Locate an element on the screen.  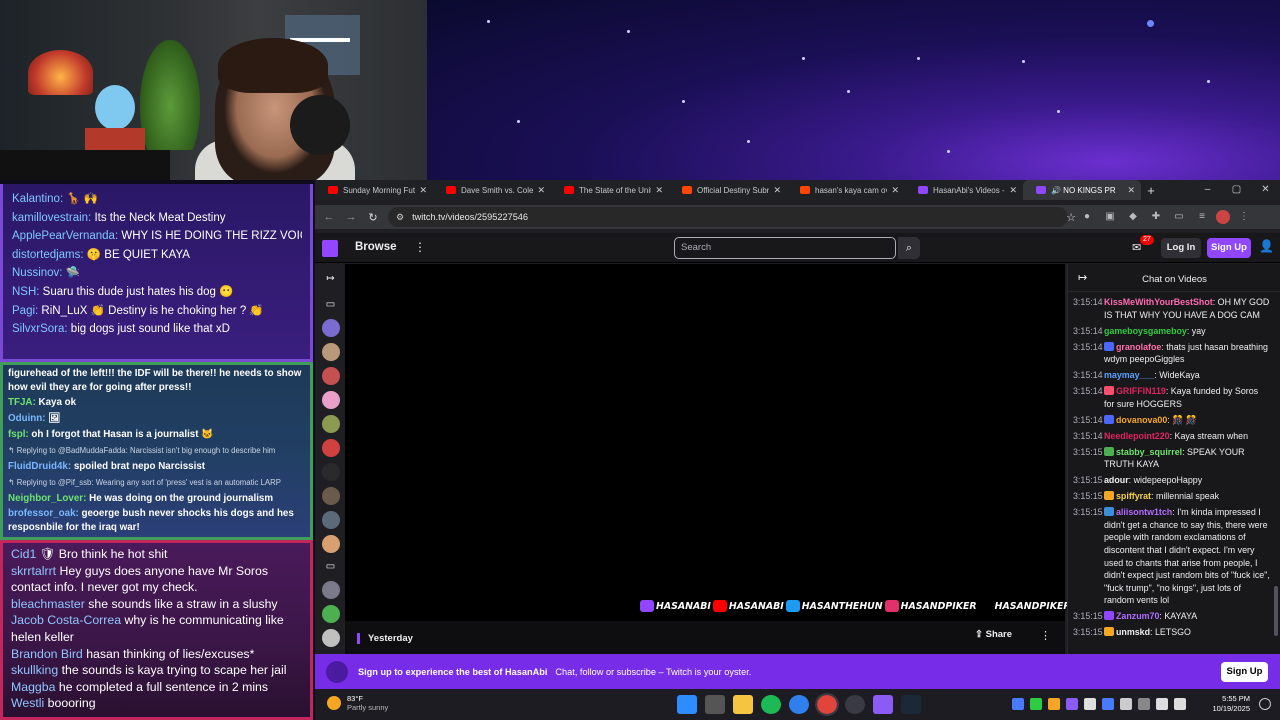
bookmark-star-icon: ☆ is located at coordinates (1071, 217).